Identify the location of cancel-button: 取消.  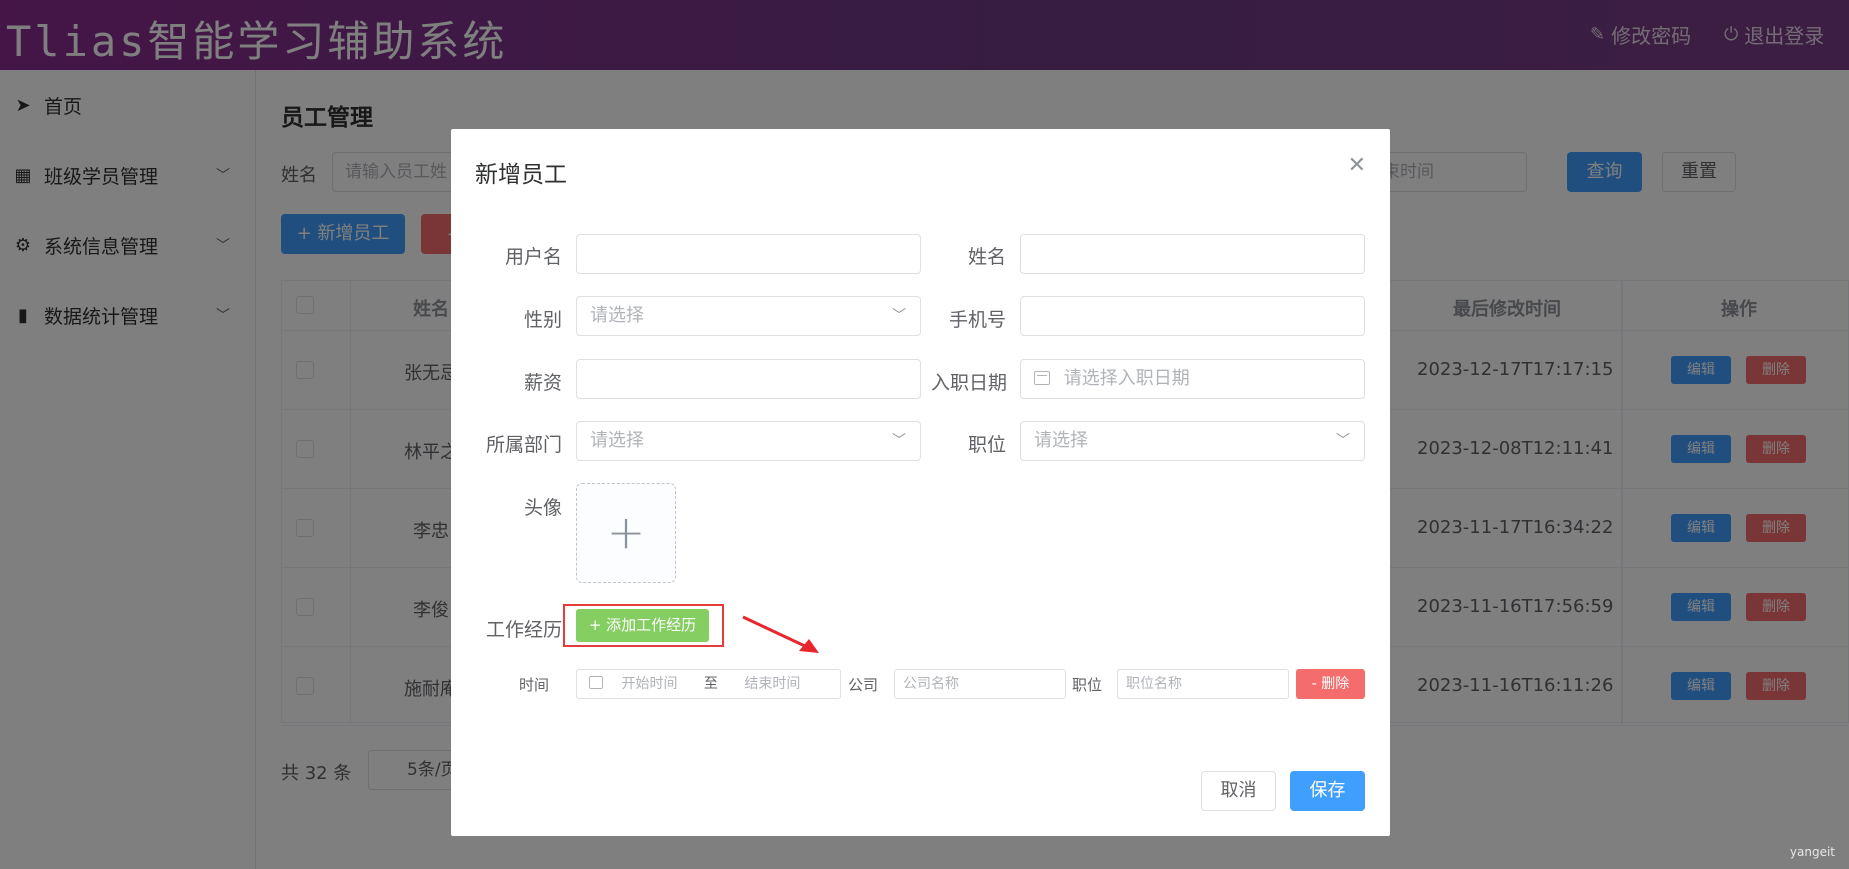
(1238, 791).